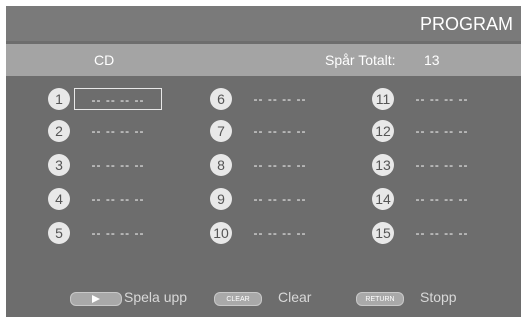 This screenshot has width=528, height=322. I want to click on slot-number: 10, so click(221, 233).